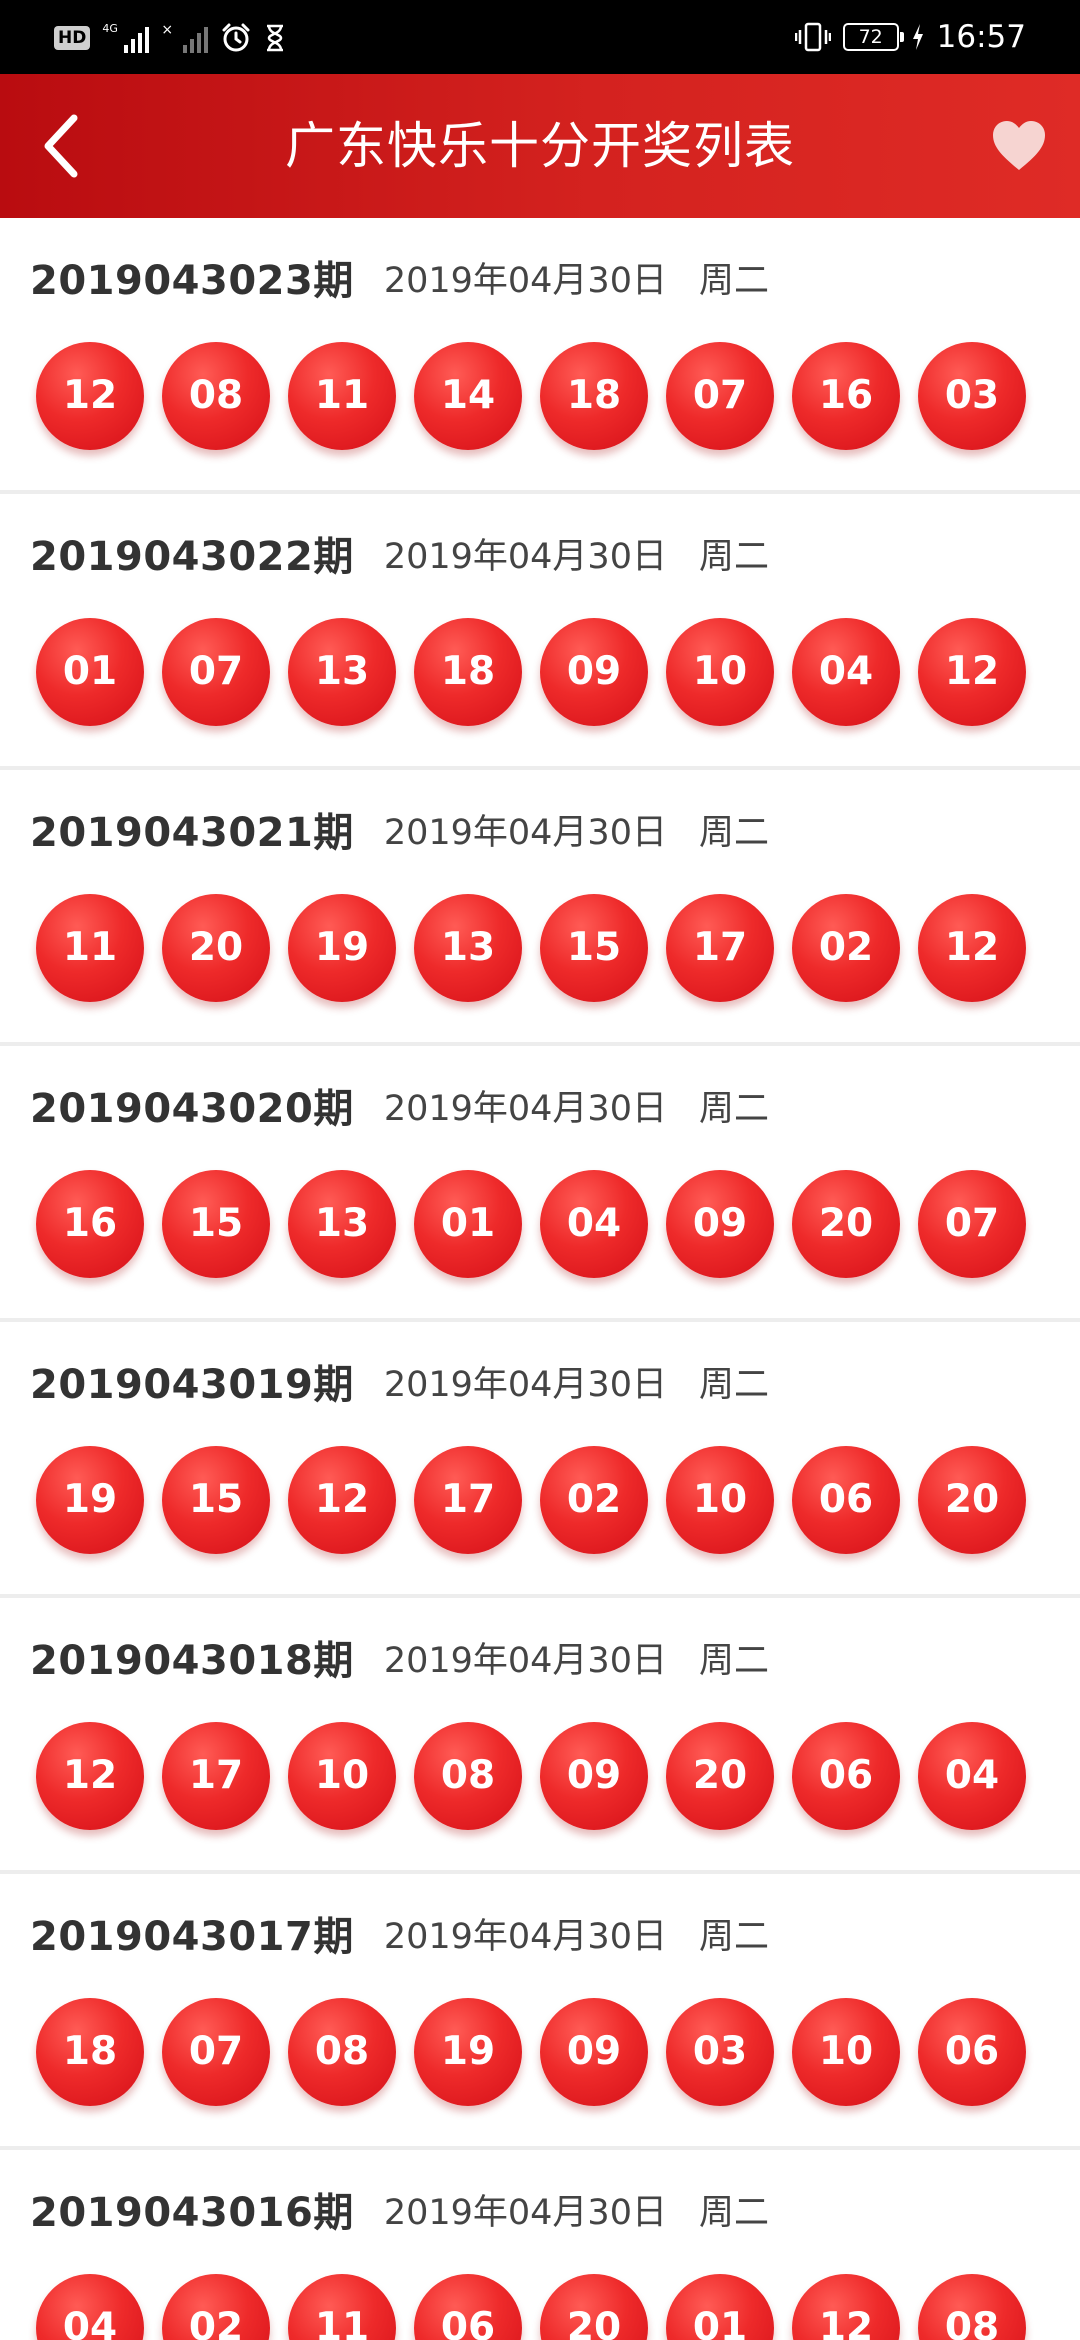  I want to click on issue-number: 2019043021期, so click(192, 833).